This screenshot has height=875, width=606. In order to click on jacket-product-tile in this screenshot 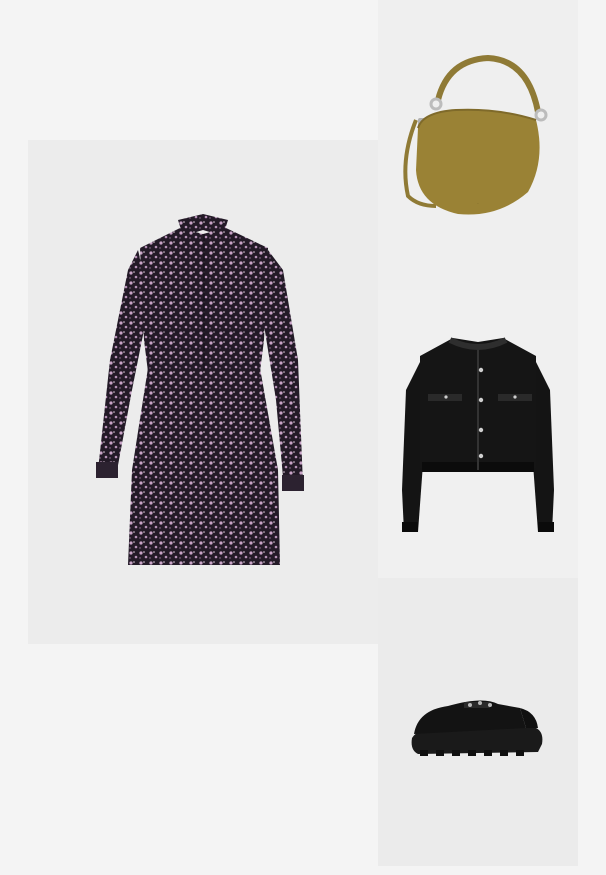, I will do `click(478, 434)`.